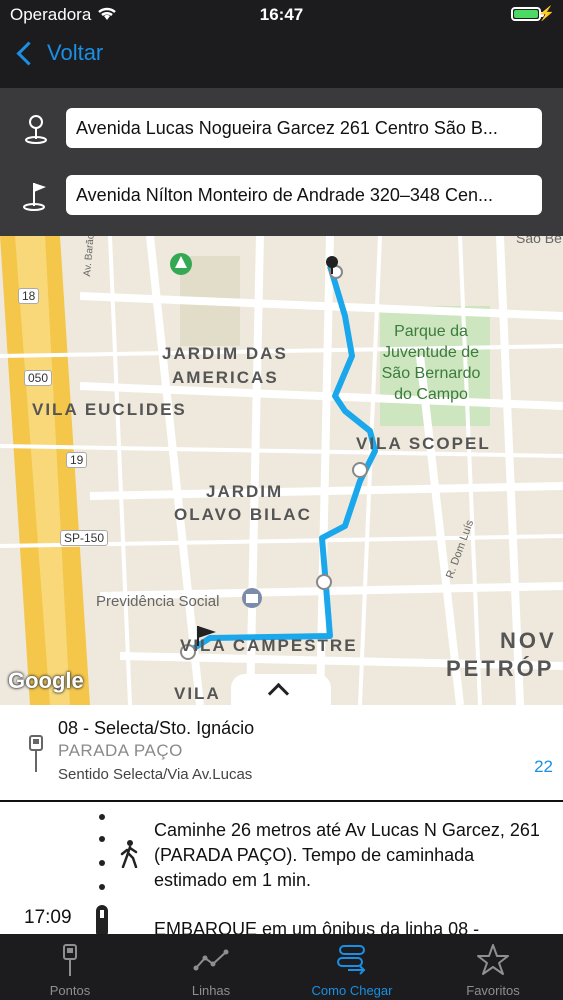 The height and width of the screenshot is (1000, 563). I want to click on tab-label: Linhas, so click(211, 990).